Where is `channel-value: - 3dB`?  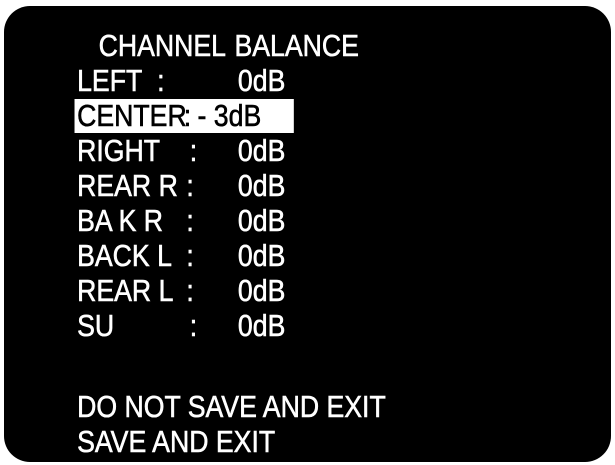
channel-value: - 3dB is located at coordinates (229, 116).